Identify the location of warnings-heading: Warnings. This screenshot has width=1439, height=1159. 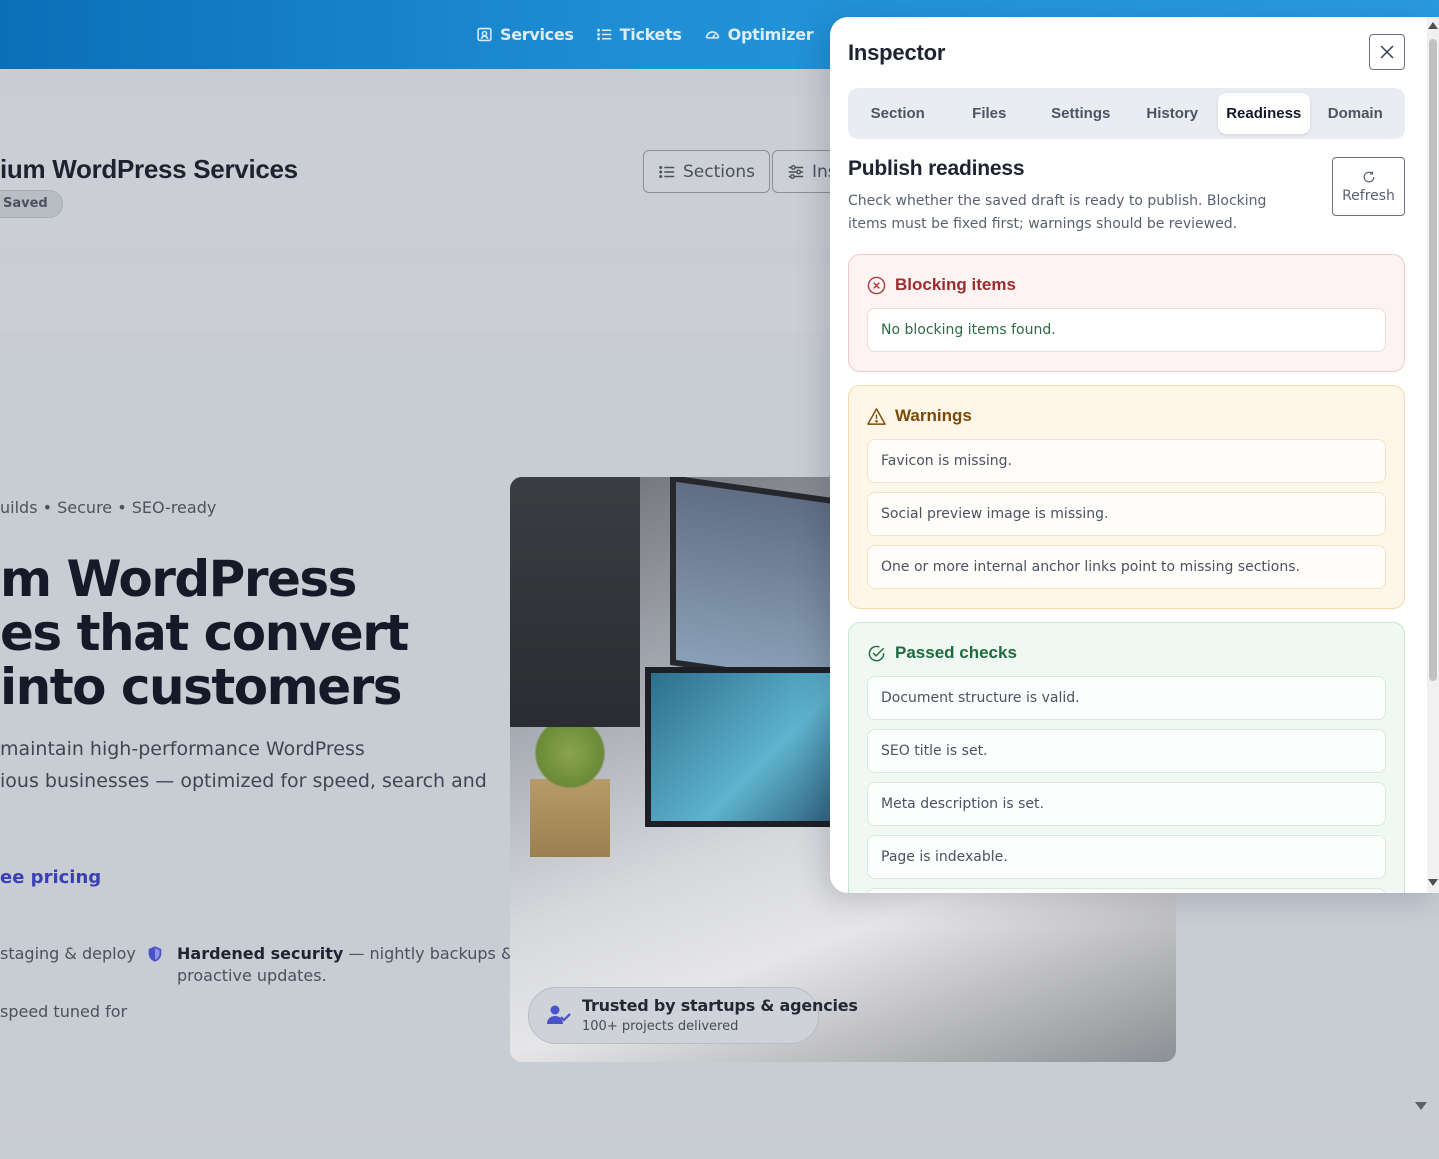
(919, 416).